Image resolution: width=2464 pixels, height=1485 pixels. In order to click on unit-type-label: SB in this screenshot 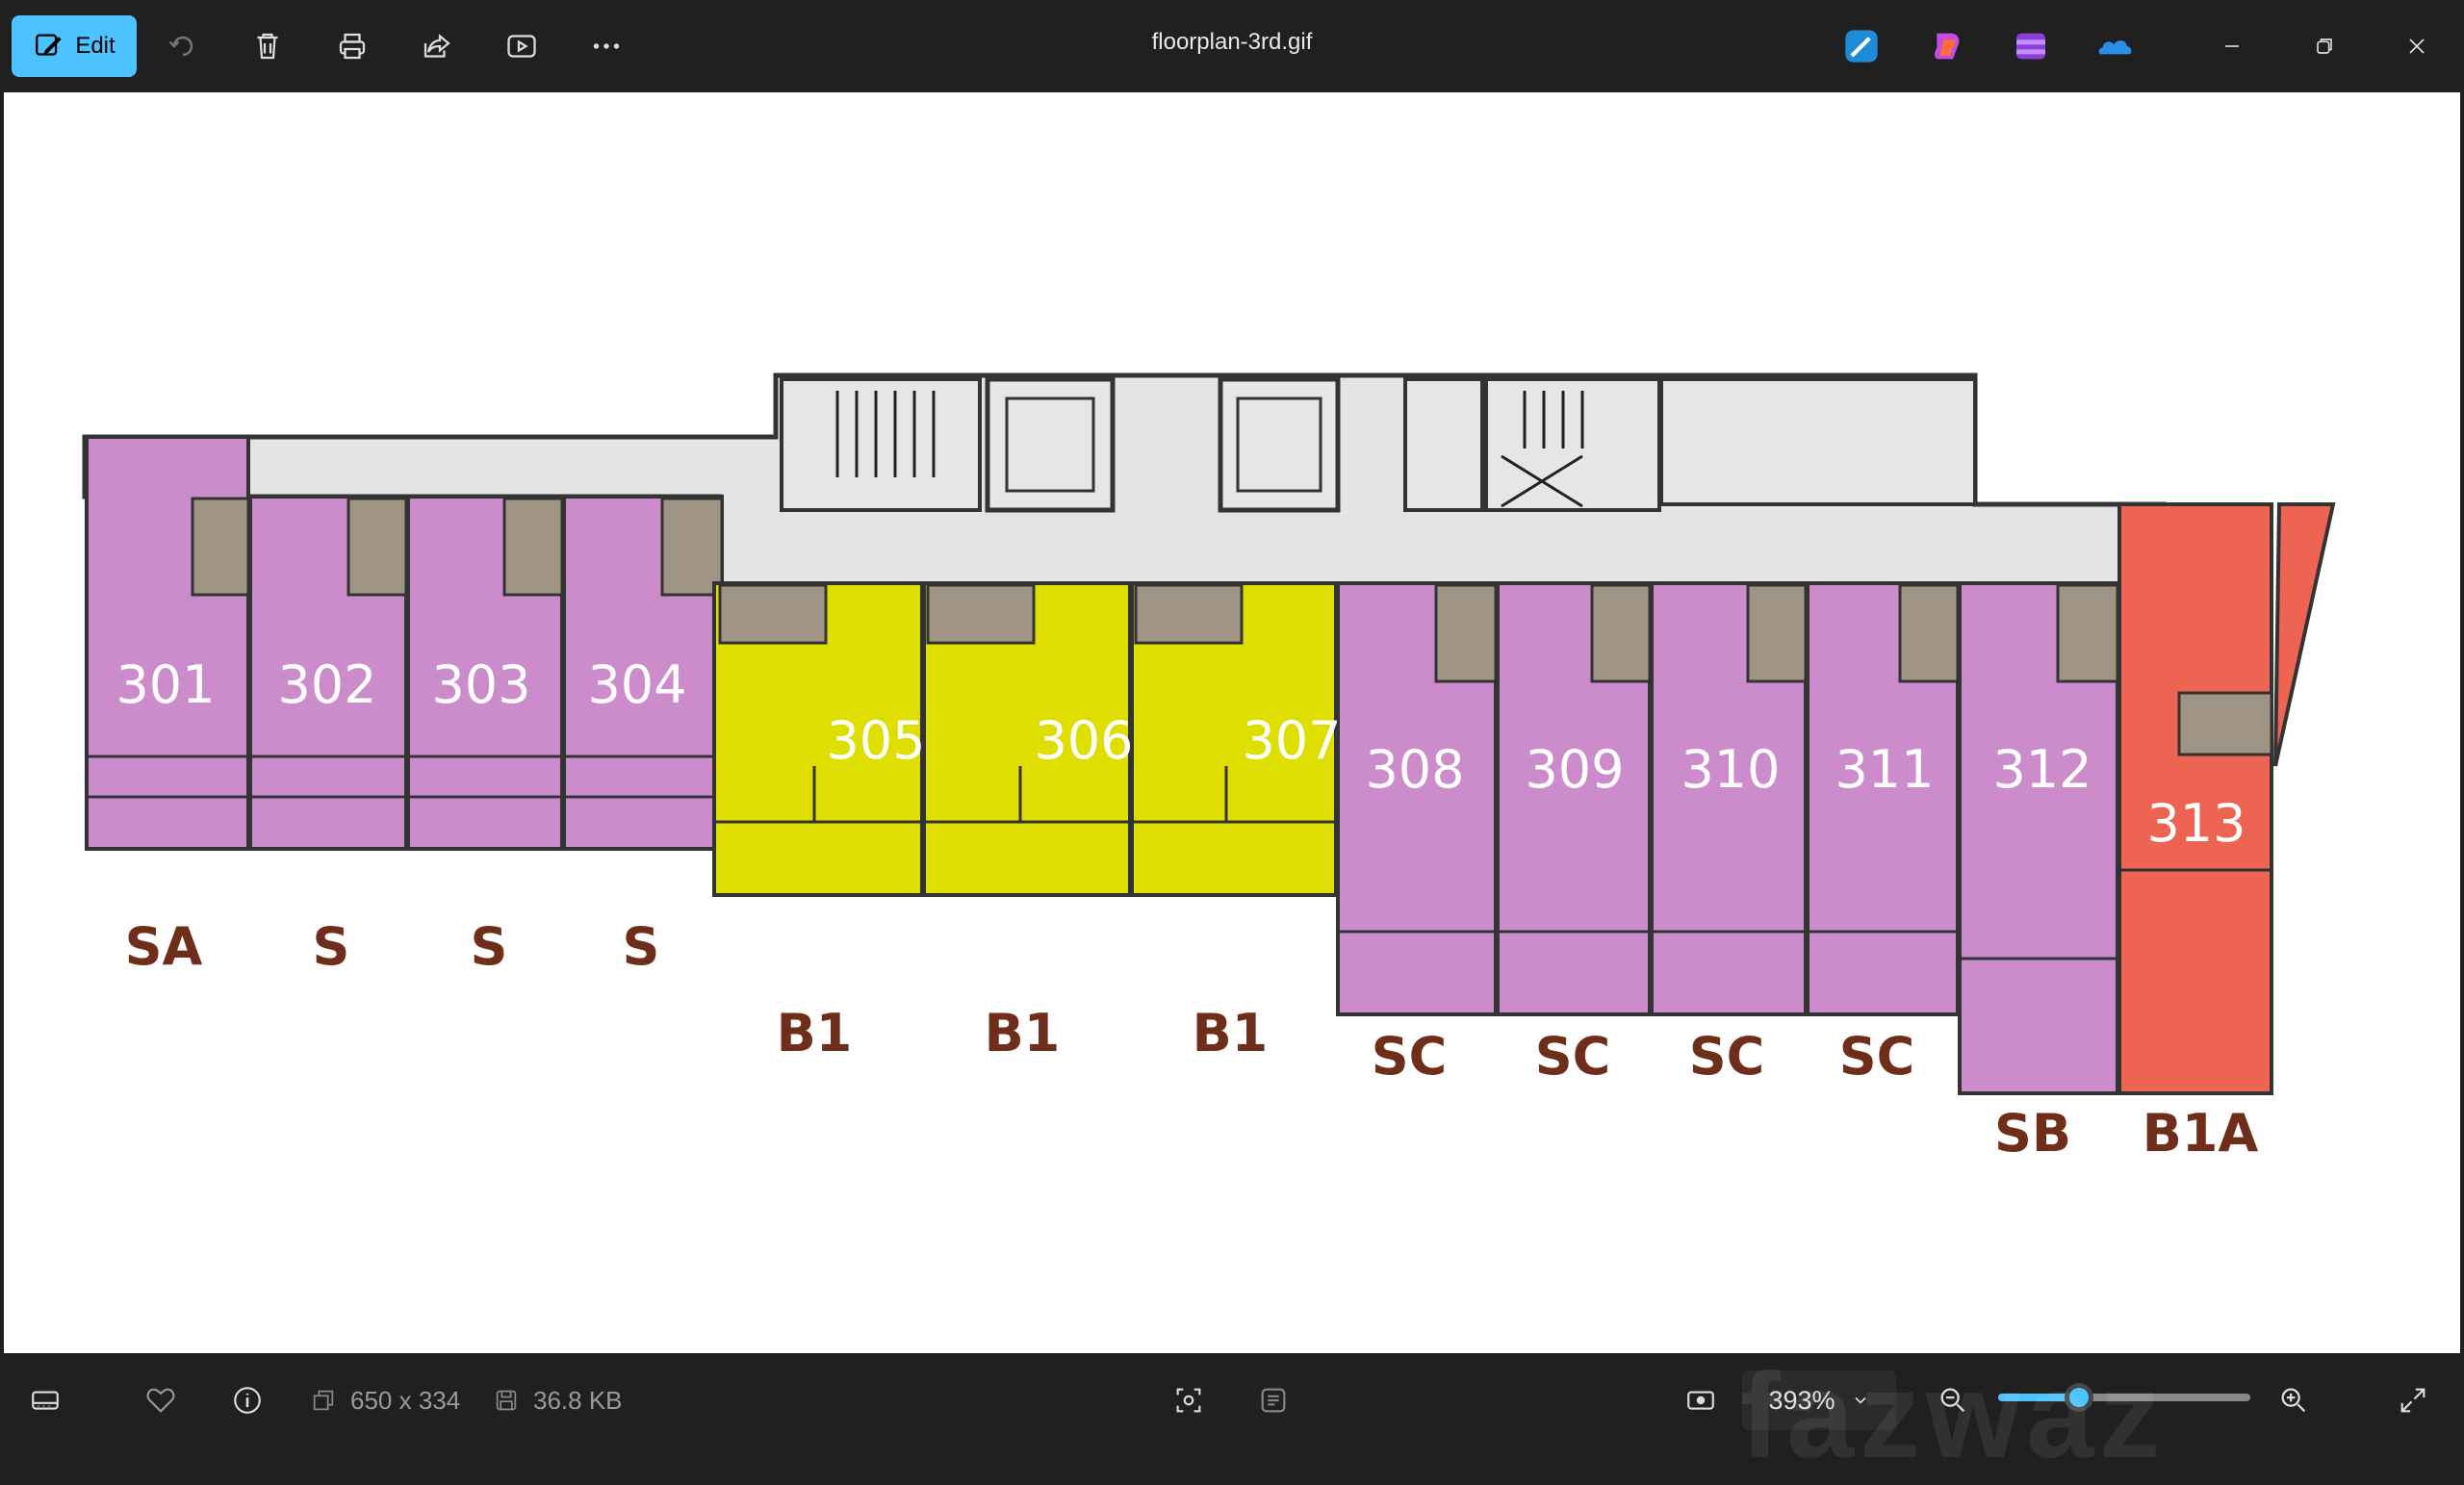, I will do `click(2032, 1133)`.